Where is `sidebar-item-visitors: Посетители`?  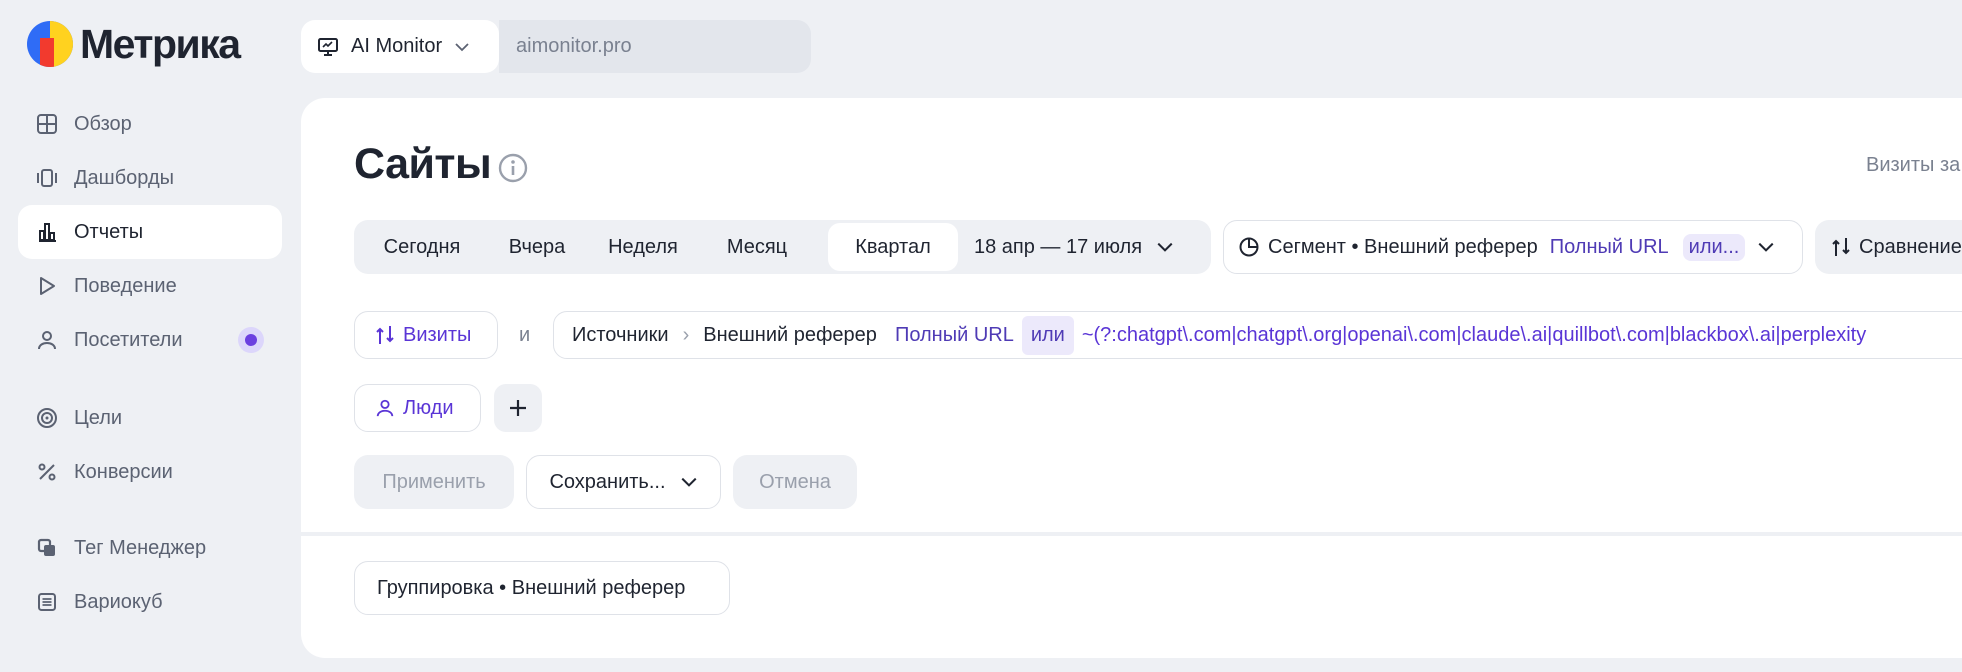
sidebar-item-visitors: Посетители is located at coordinates (150, 340).